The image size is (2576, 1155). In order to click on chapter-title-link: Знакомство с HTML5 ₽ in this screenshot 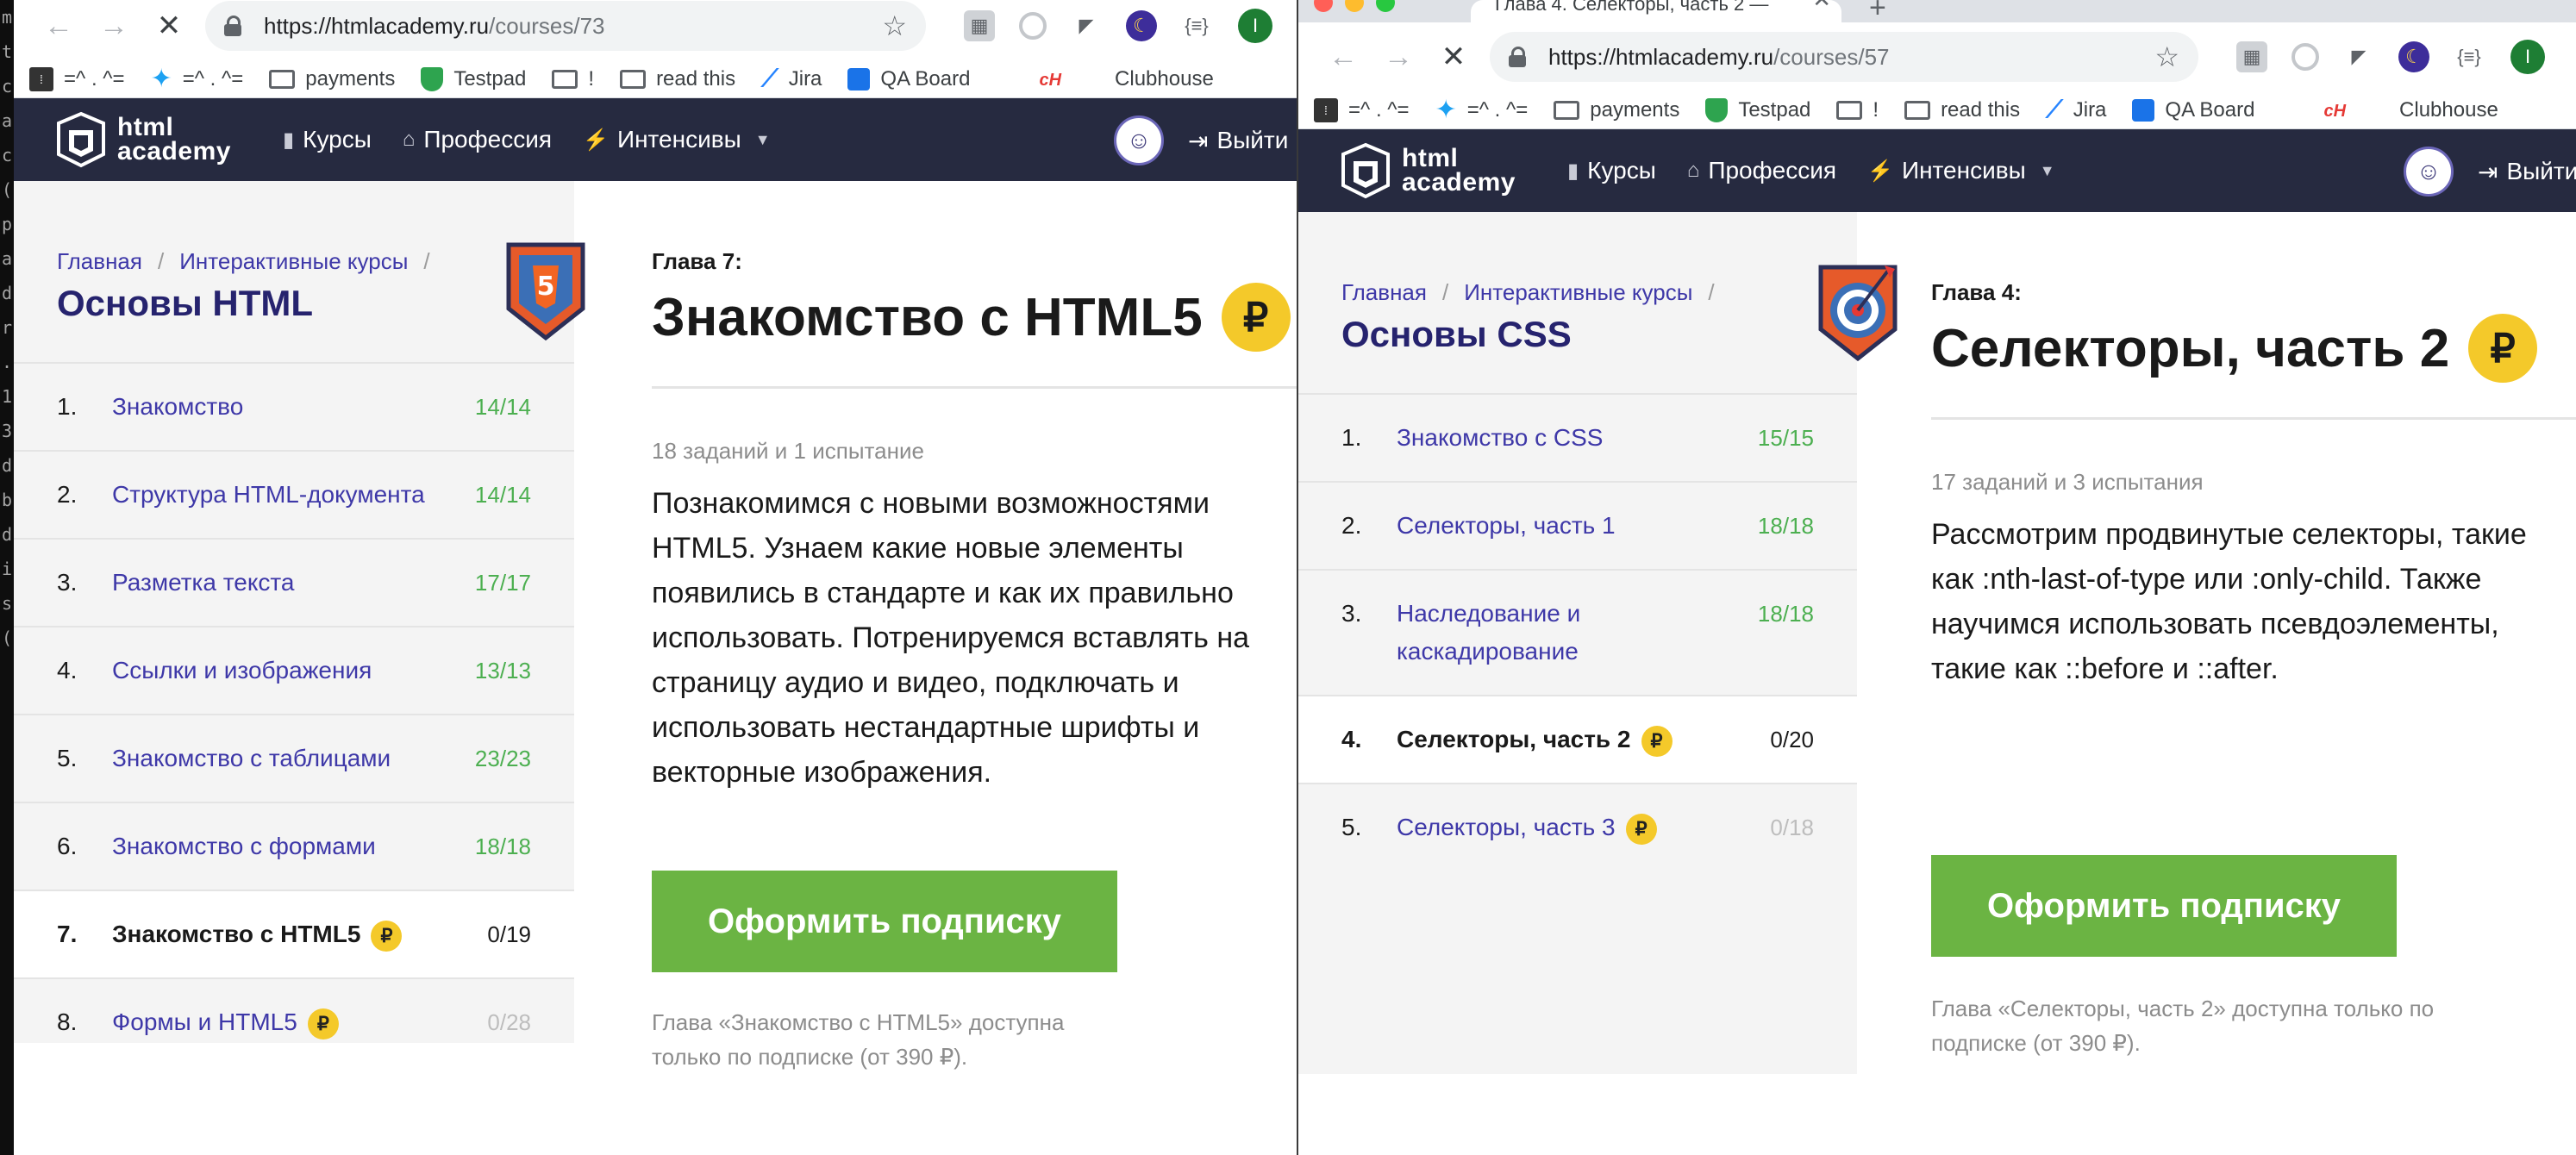, I will do `click(300, 934)`.